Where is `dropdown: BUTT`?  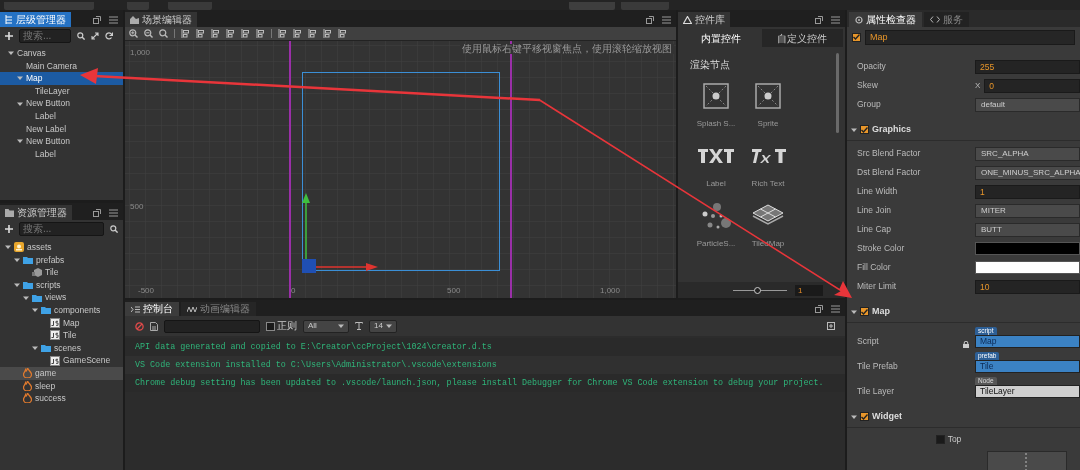 dropdown: BUTT is located at coordinates (1027, 229).